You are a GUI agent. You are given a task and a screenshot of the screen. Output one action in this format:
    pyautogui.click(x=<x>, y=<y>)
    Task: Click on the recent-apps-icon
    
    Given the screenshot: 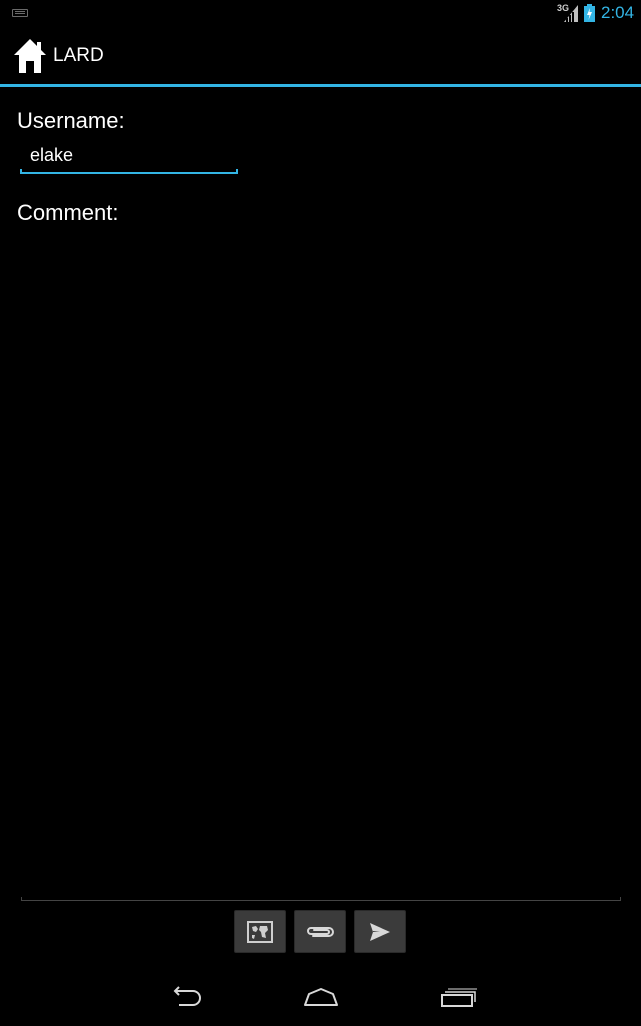 What is the action you would take?
    pyautogui.click(x=459, y=997)
    